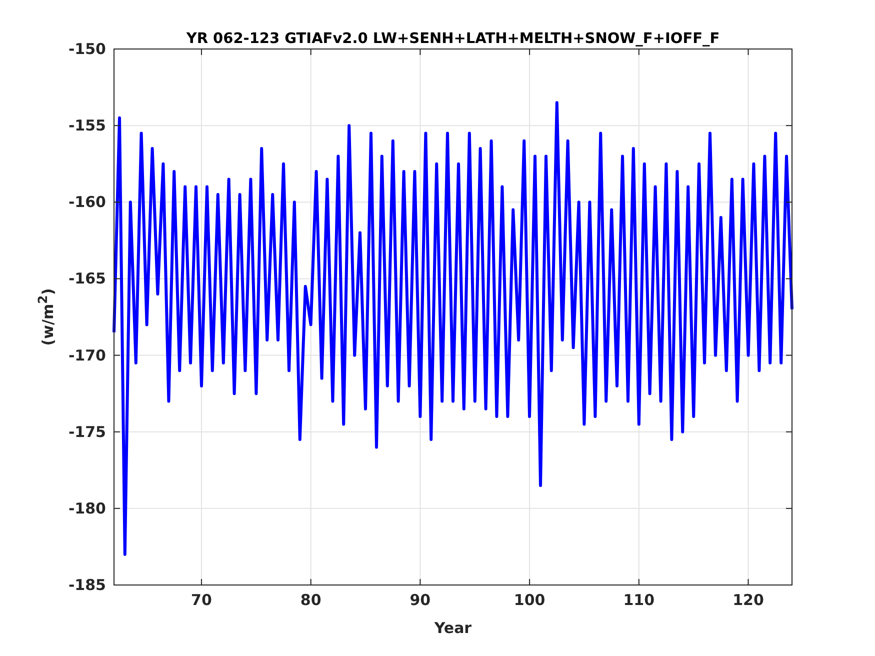 The height and width of the screenshot is (656, 875). What do you see at coordinates (87, 202) in the screenshot?
I see `y-tick-label: -160` at bounding box center [87, 202].